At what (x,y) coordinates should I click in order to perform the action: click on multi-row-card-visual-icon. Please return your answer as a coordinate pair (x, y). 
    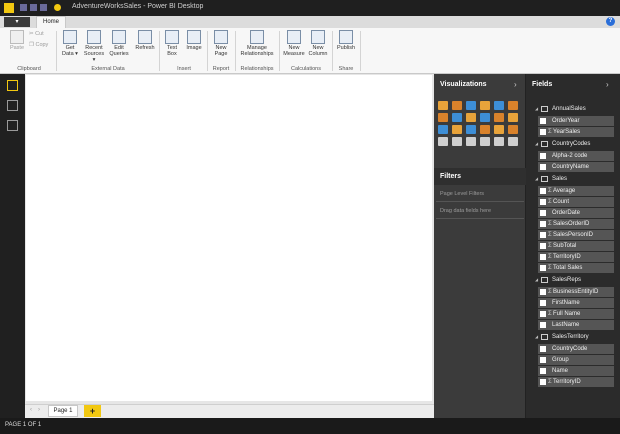
    Looking at the image, I should click on (499, 141).